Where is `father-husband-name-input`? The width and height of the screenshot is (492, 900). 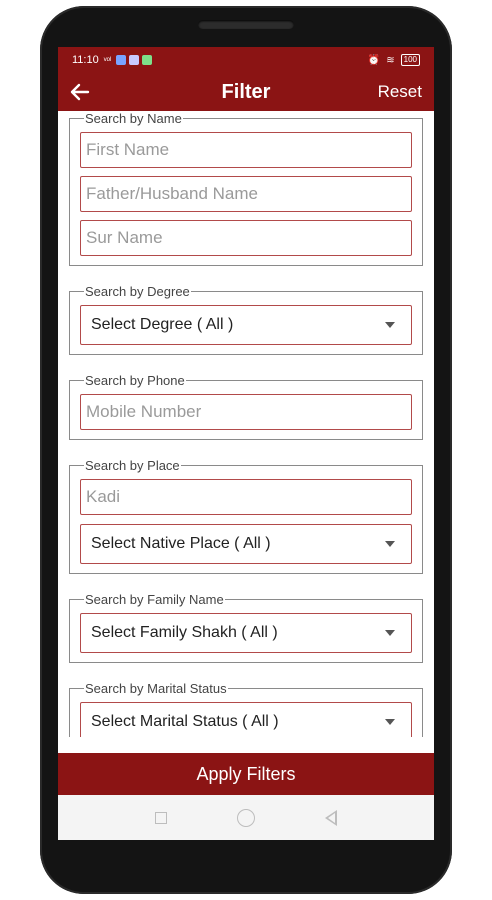 father-husband-name-input is located at coordinates (246, 194).